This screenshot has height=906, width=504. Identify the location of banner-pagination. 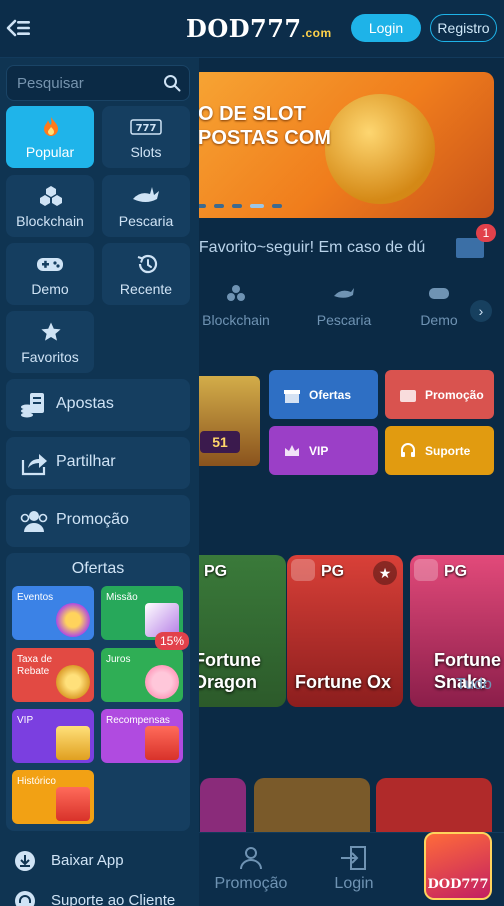
(239, 206).